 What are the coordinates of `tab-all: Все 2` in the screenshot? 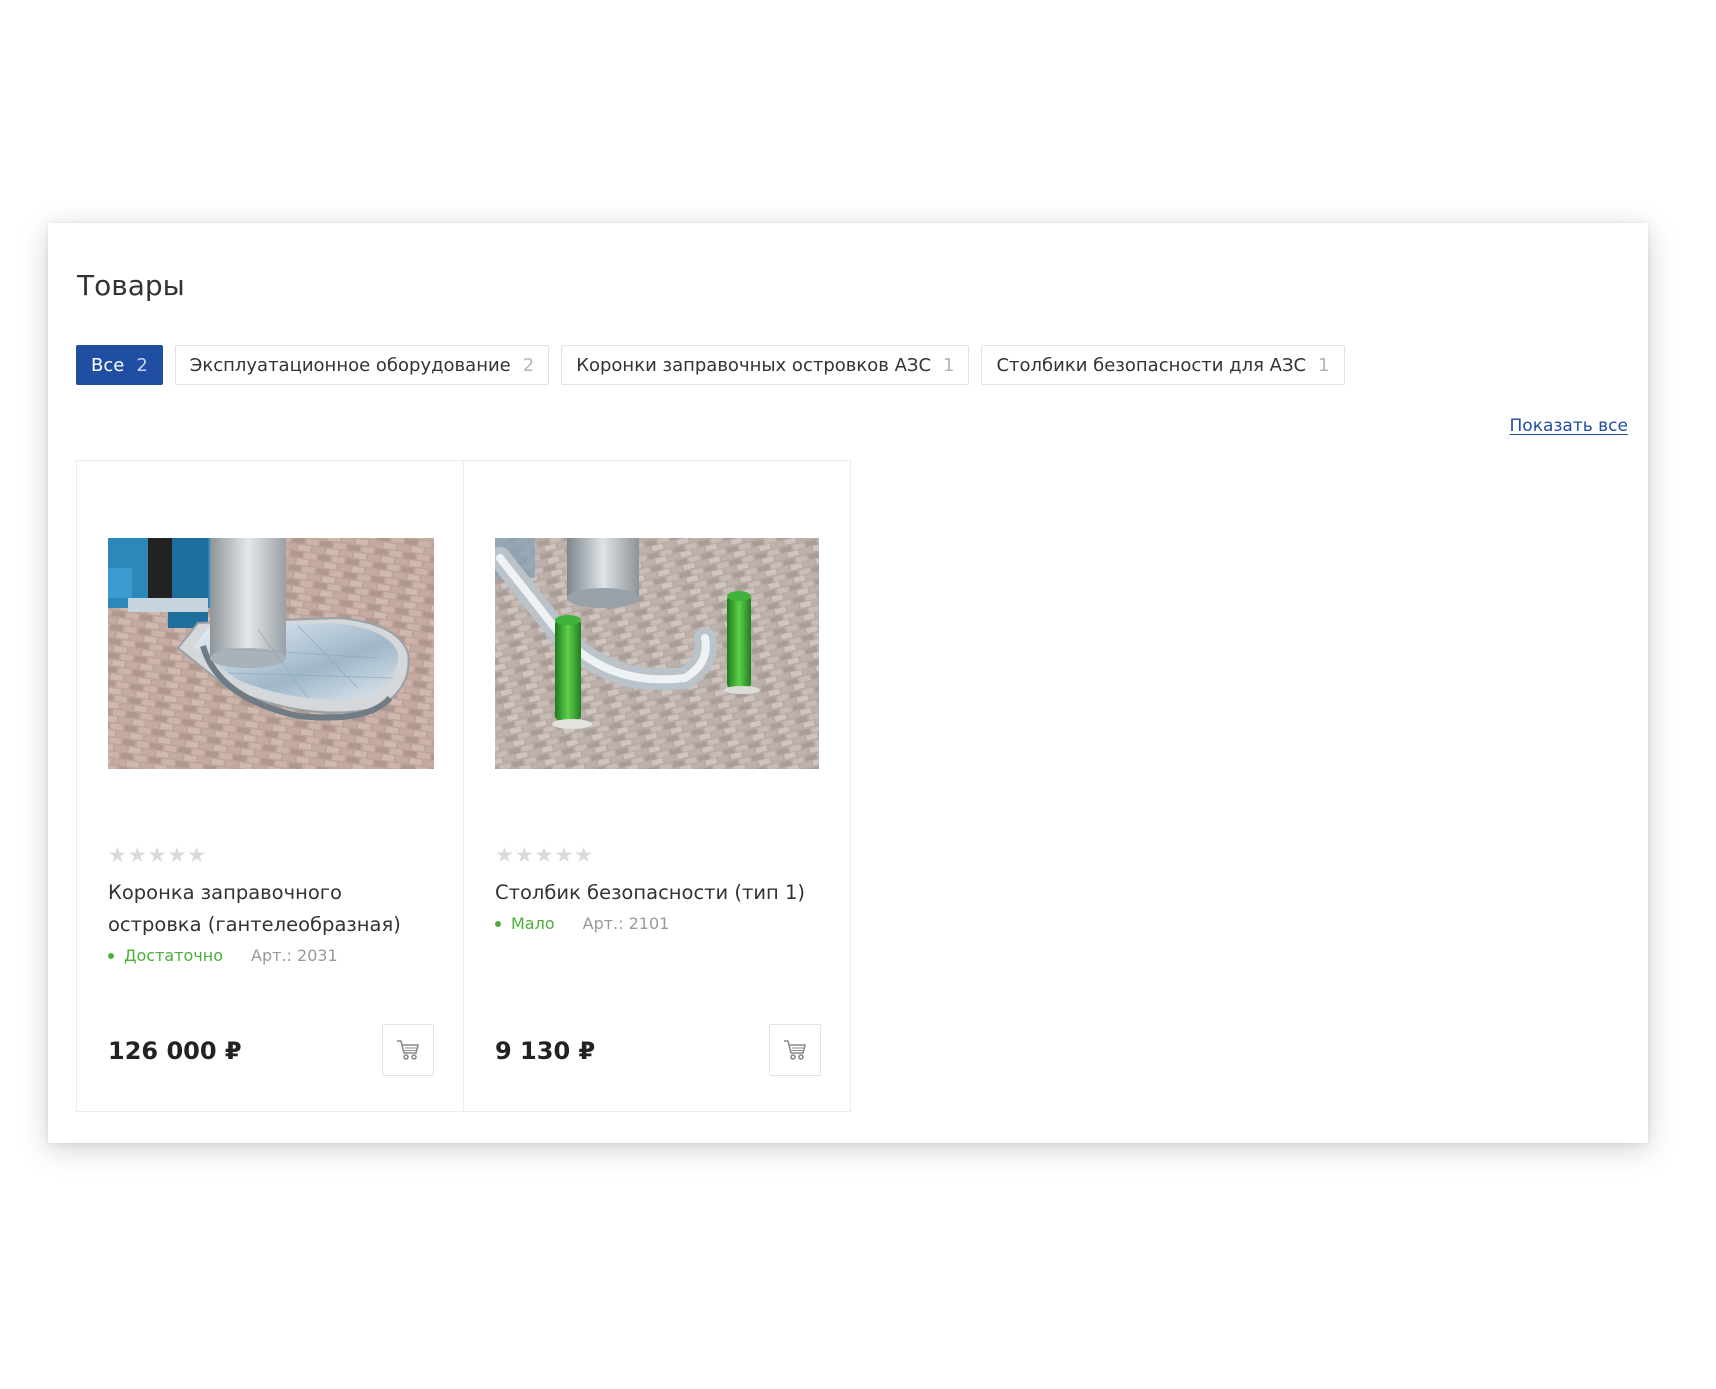 It's located at (119, 365).